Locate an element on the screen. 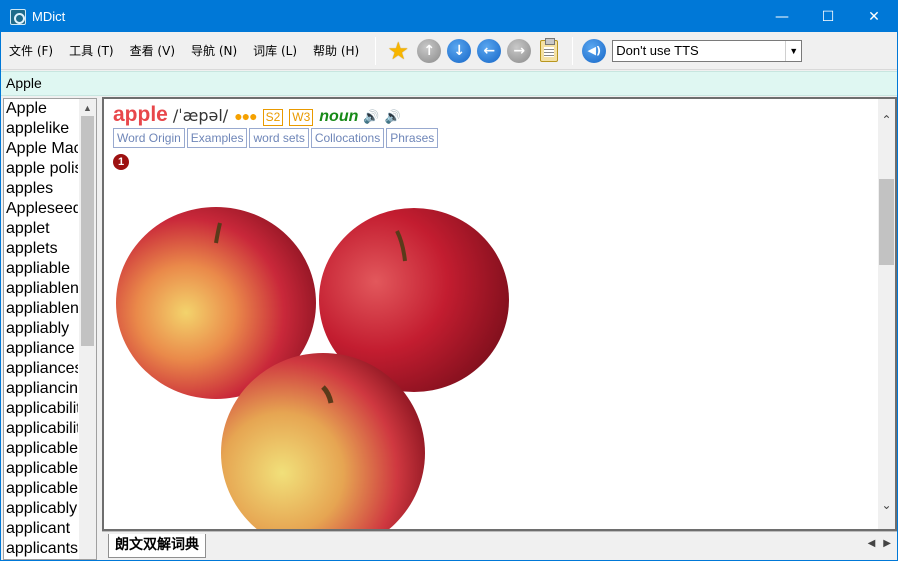 This screenshot has height=561, width=898. wordlist-scrollbar: ▲ is located at coordinates (87, 329).